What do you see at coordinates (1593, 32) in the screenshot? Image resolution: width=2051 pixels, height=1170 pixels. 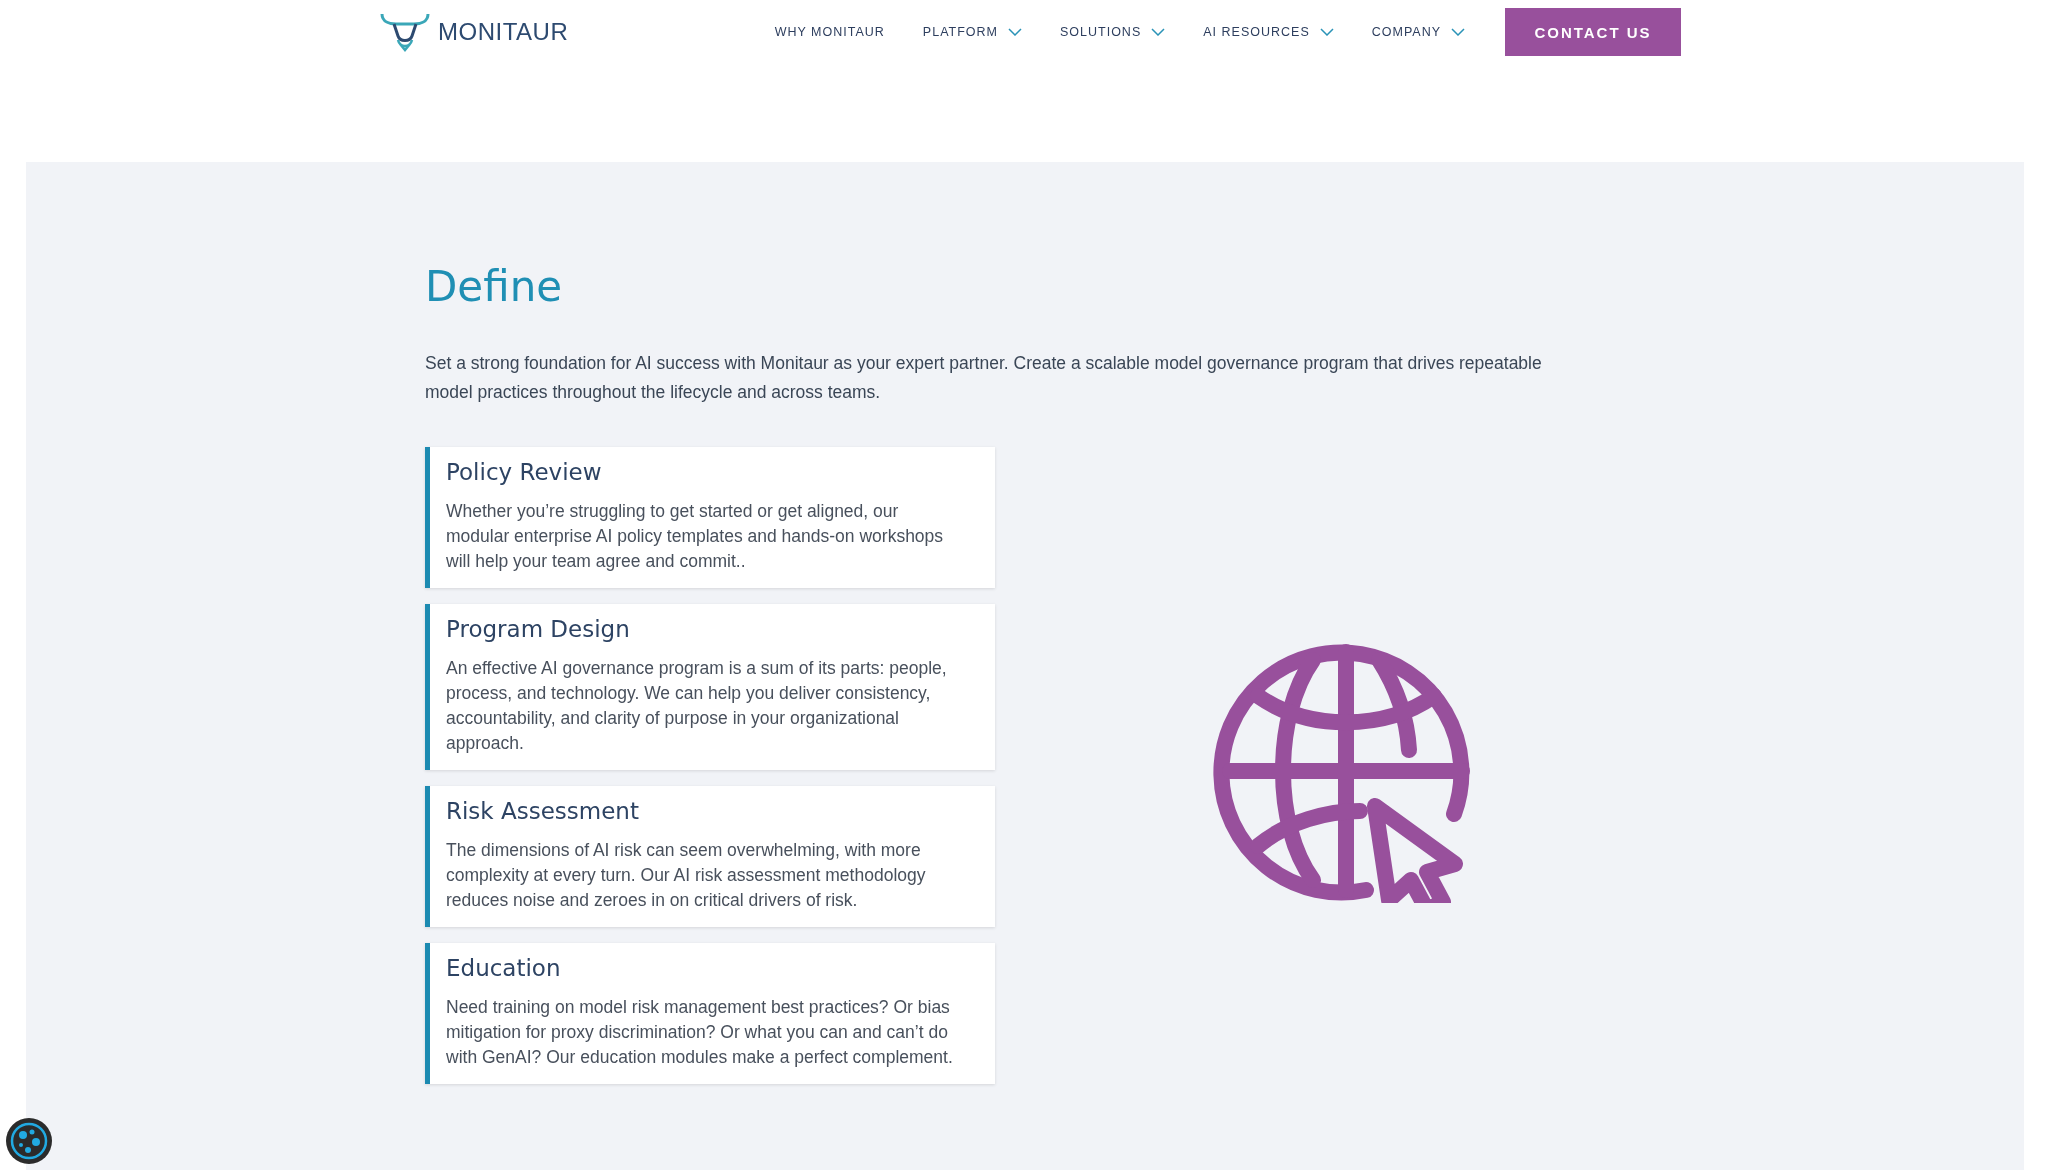 I see `contact-button: CONTACT US` at bounding box center [1593, 32].